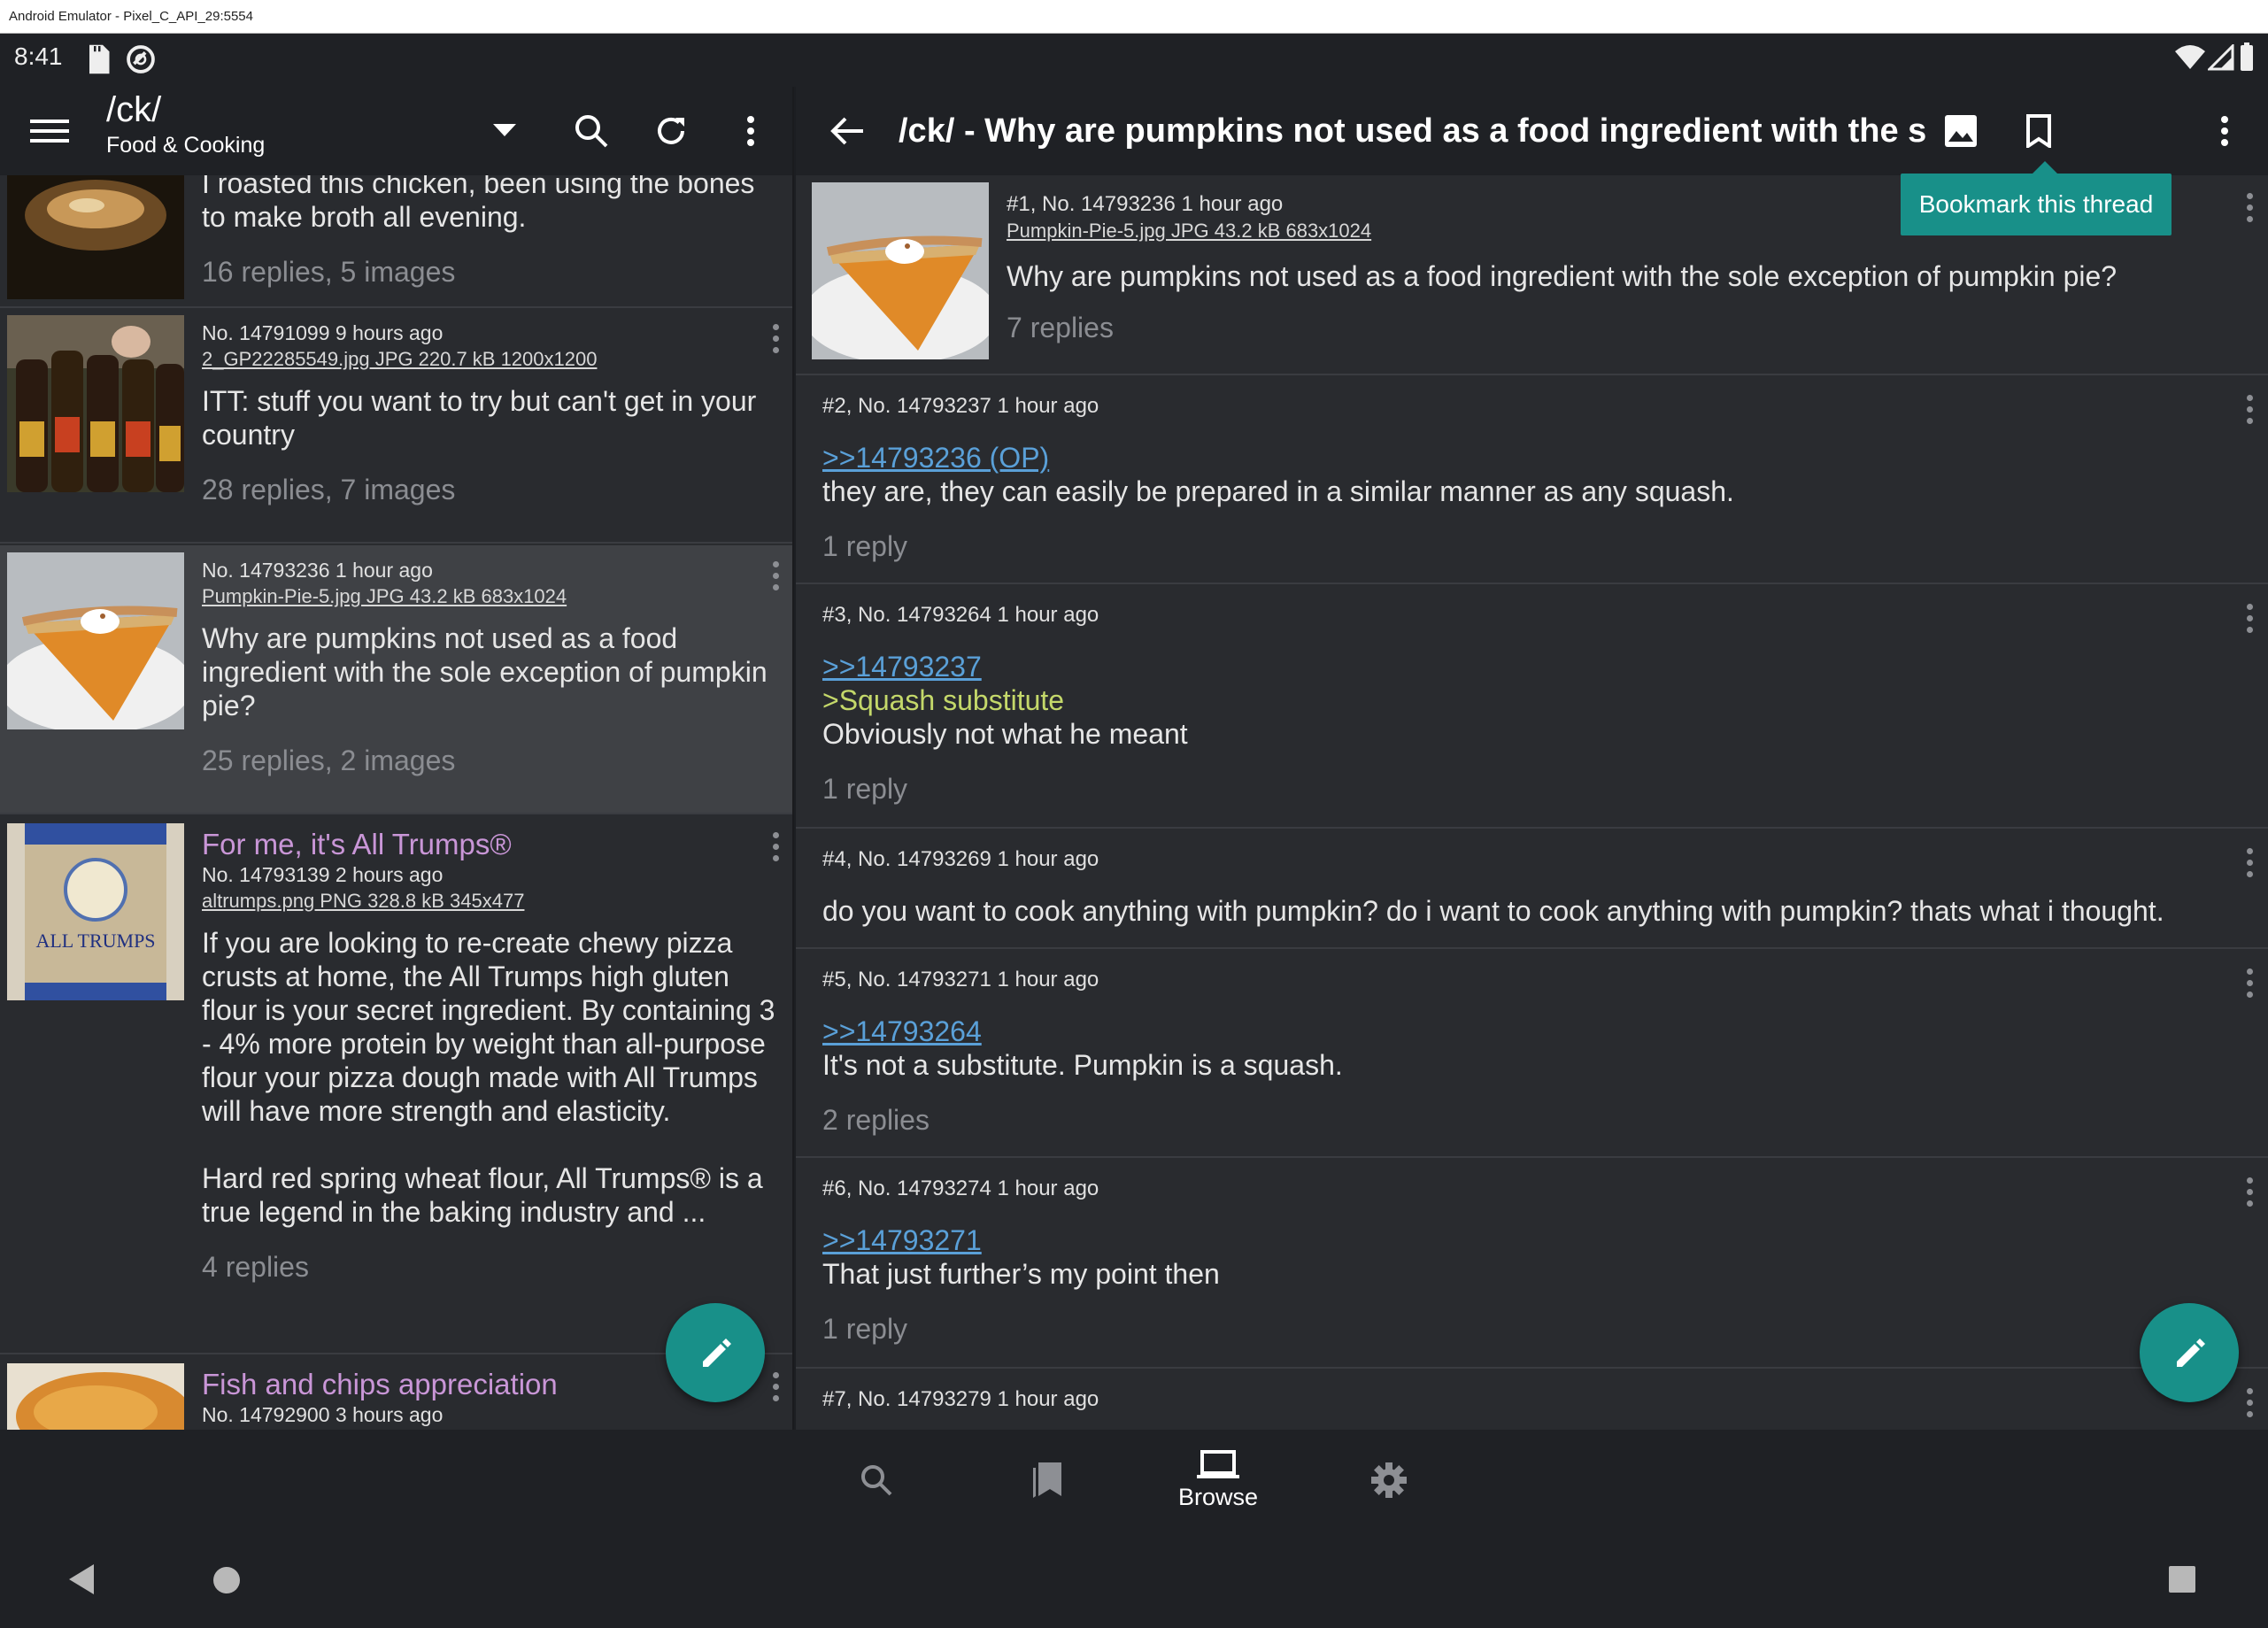 This screenshot has width=2268, height=1628. What do you see at coordinates (317, 570) in the screenshot?
I see `catalog-item-meta: No. 14793236 1 hour ago` at bounding box center [317, 570].